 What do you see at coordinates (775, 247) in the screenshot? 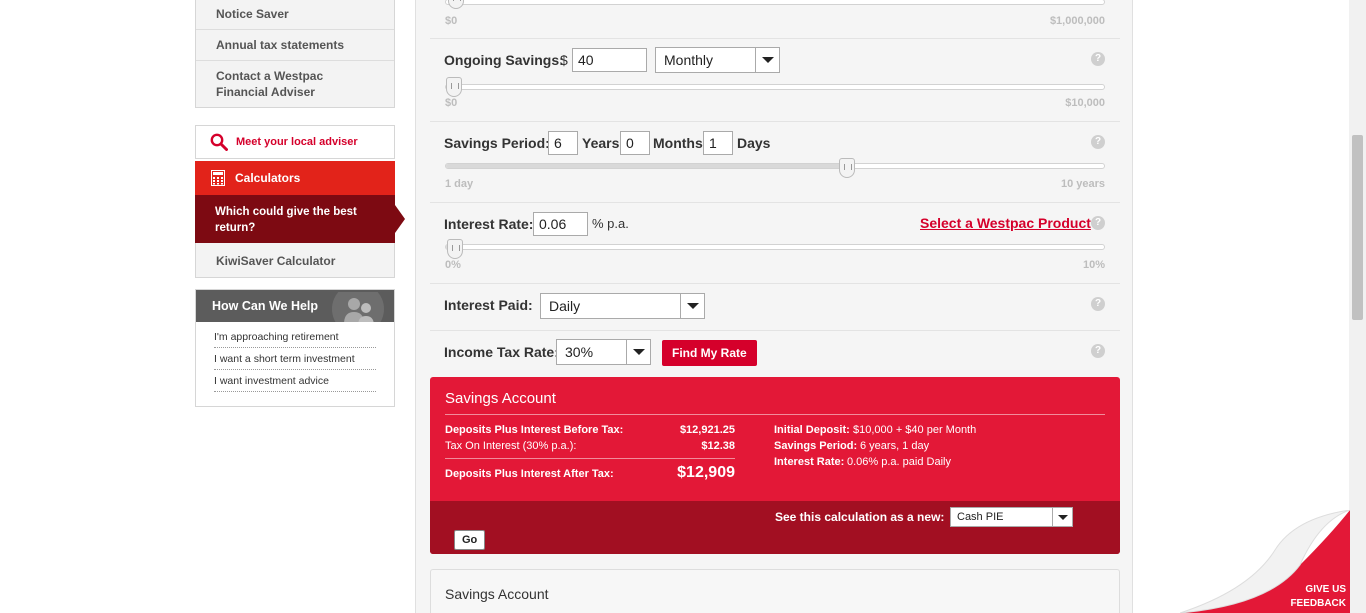
I see `interest-slider-track` at bounding box center [775, 247].